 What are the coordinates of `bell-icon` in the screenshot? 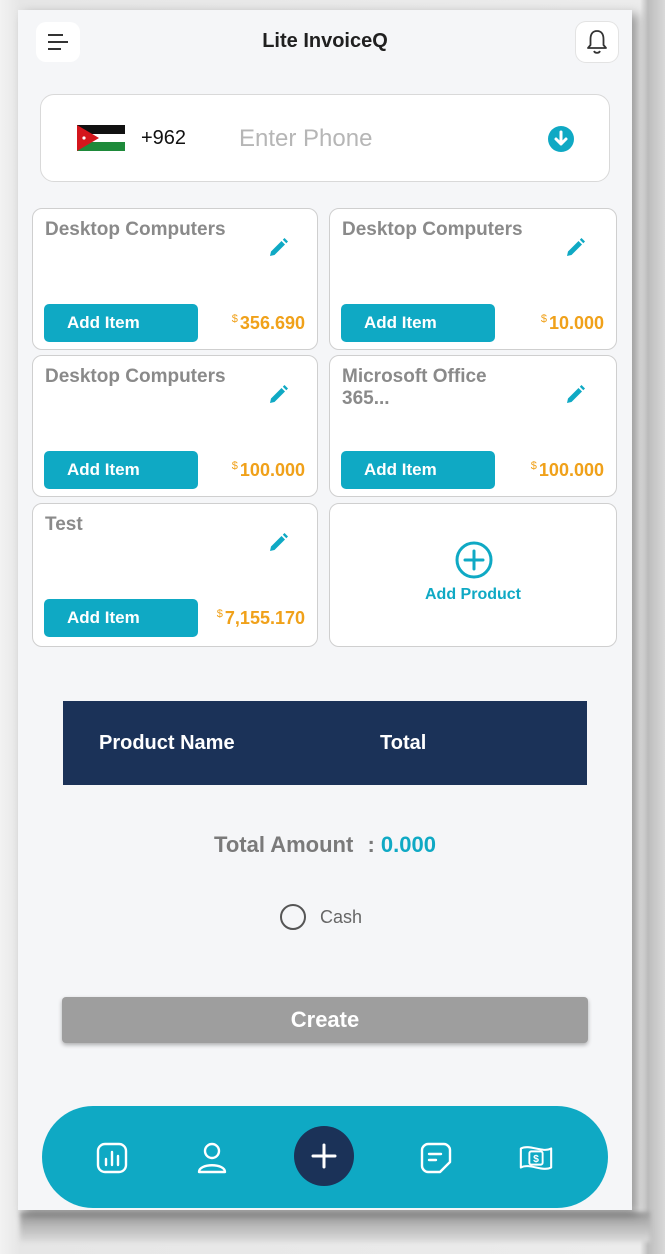 It's located at (597, 42).